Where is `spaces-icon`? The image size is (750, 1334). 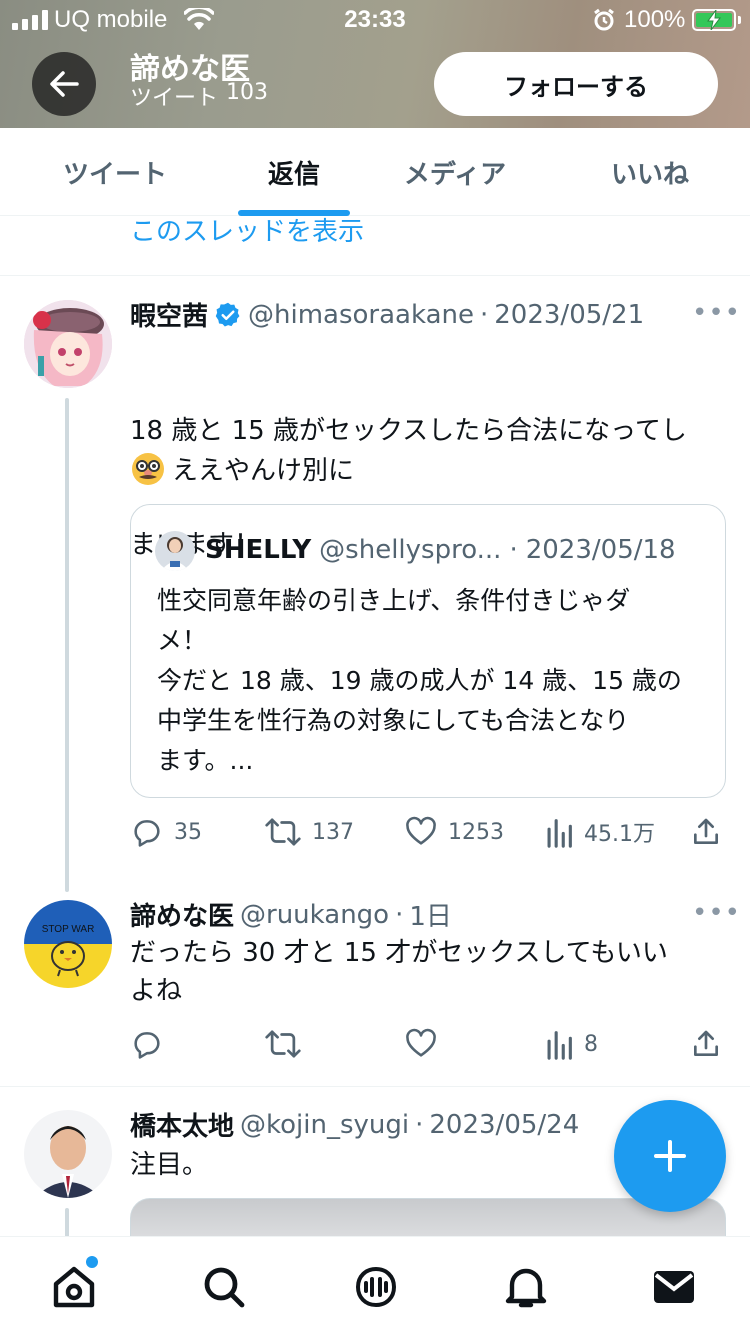
spaces-icon is located at coordinates (376, 1287).